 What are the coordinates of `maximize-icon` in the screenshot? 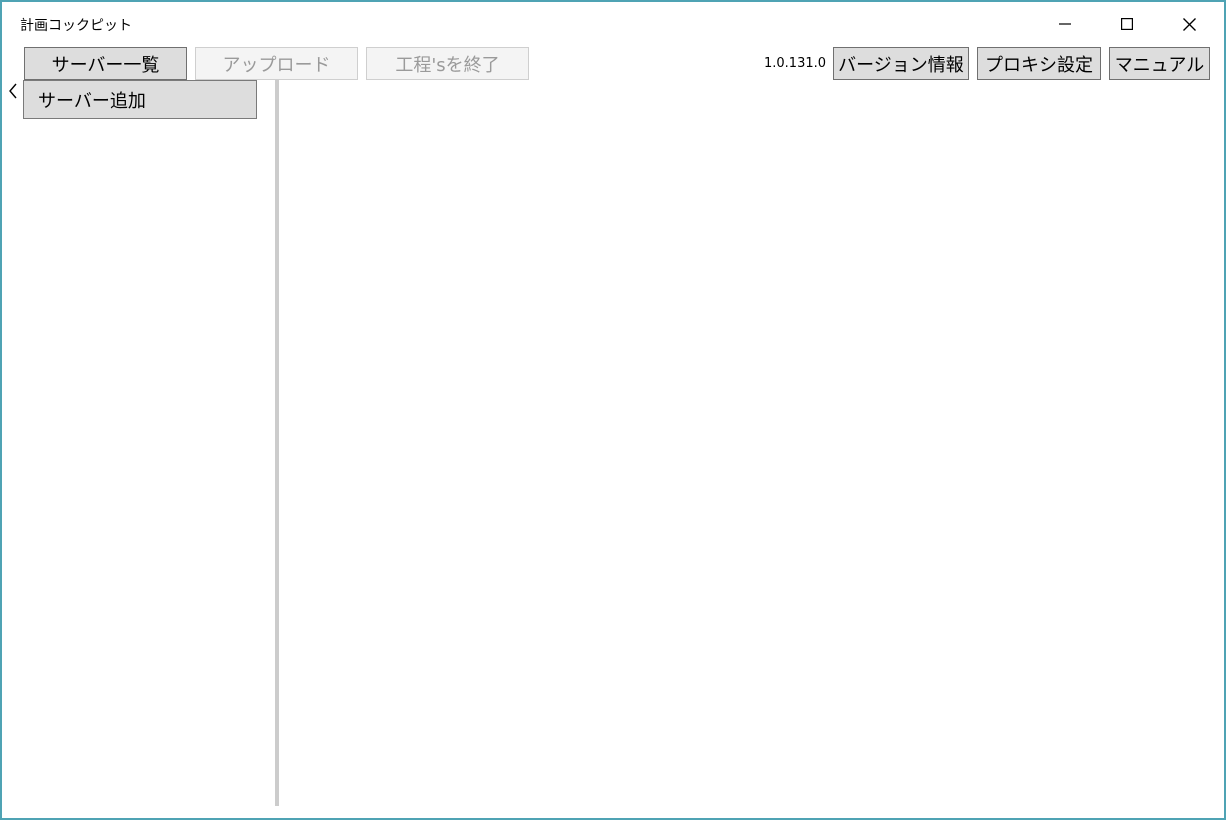 It's located at (1127, 24).